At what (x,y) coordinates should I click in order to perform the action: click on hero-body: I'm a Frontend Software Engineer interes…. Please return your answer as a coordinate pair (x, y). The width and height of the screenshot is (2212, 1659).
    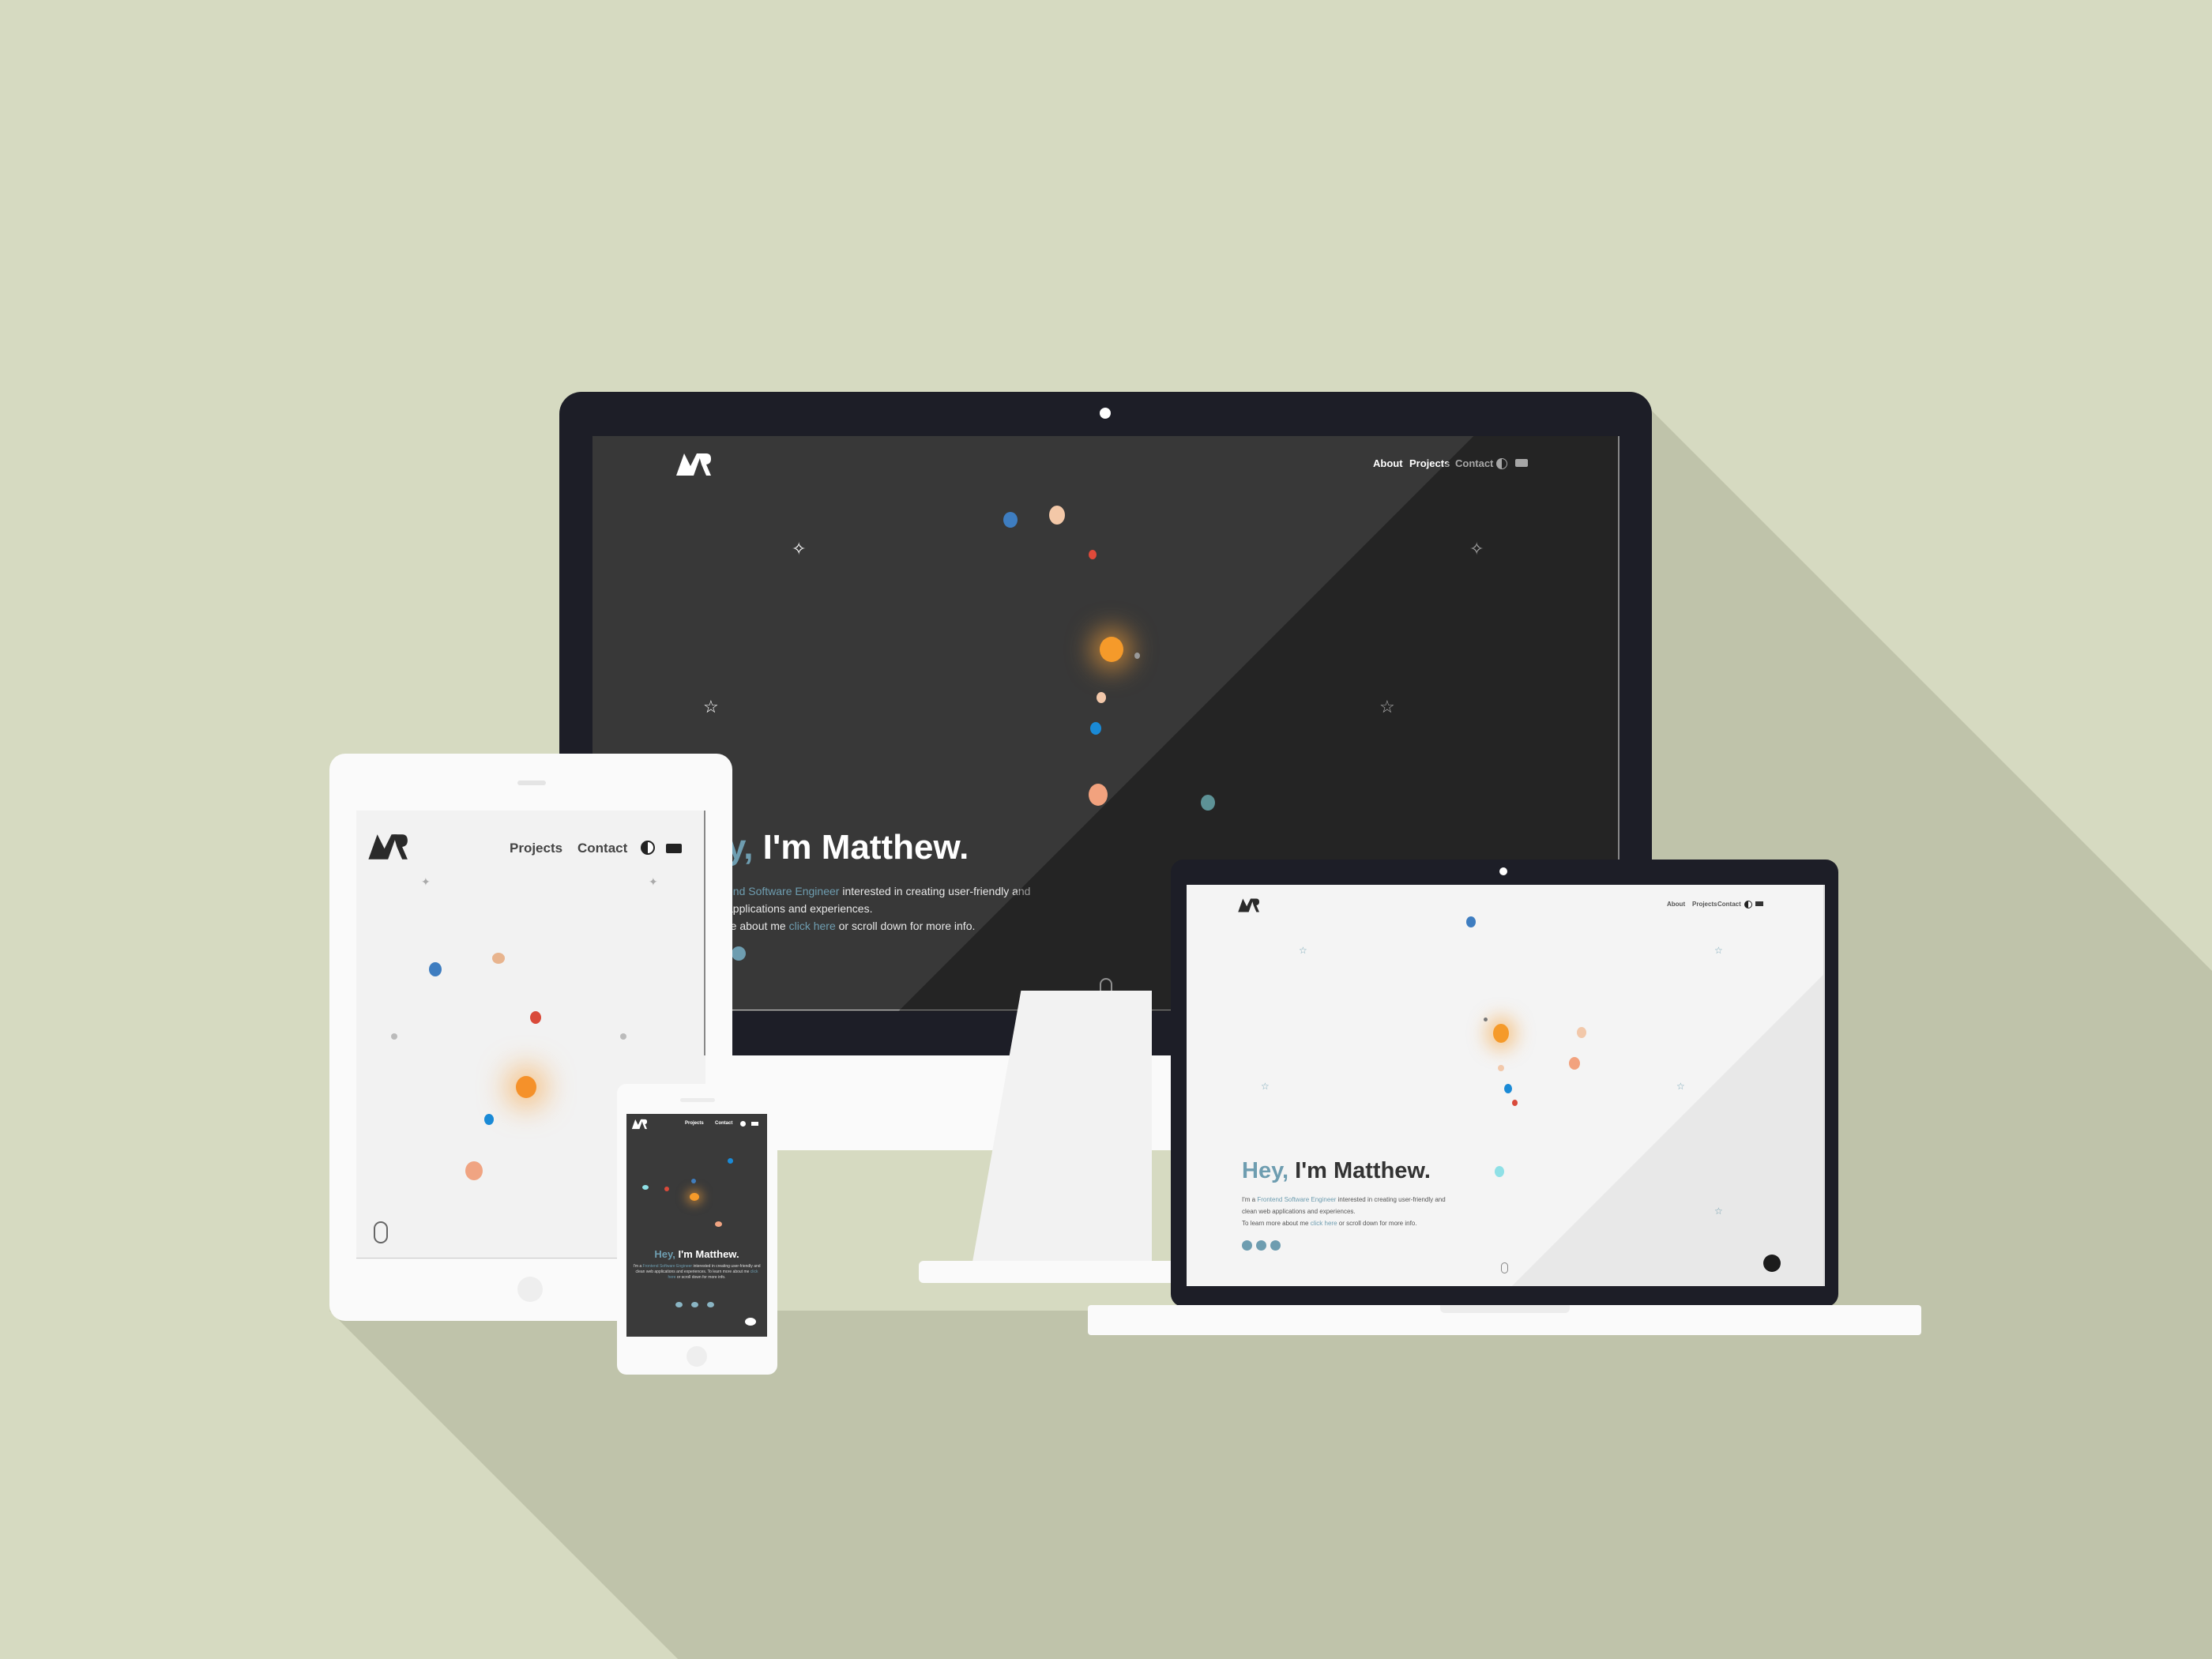
    Looking at the image, I should click on (697, 1273).